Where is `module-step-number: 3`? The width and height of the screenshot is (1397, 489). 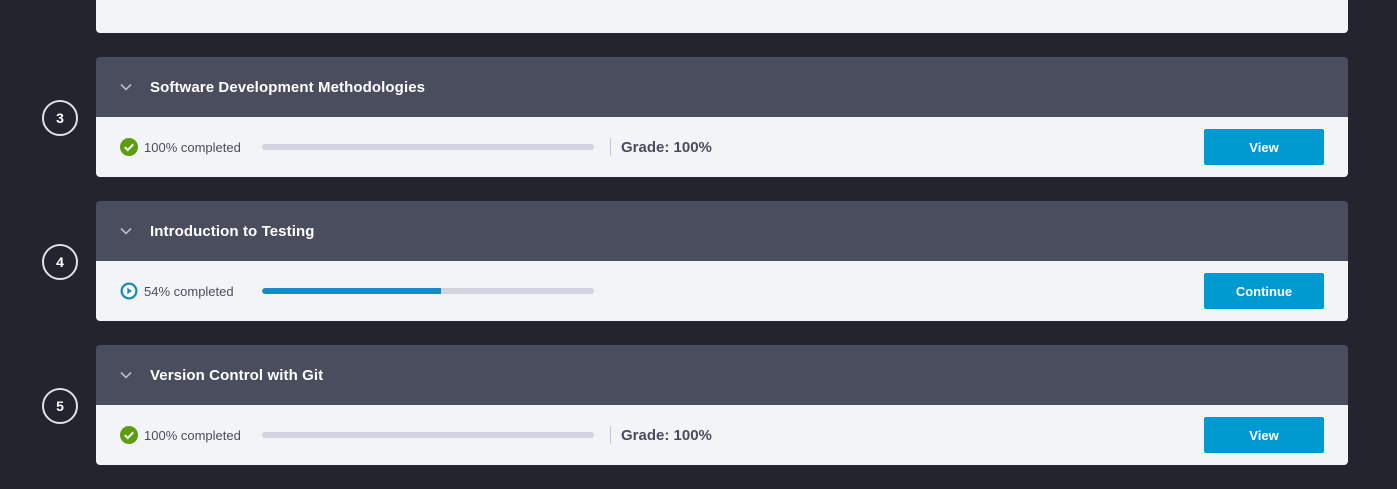 module-step-number: 3 is located at coordinates (60, 118).